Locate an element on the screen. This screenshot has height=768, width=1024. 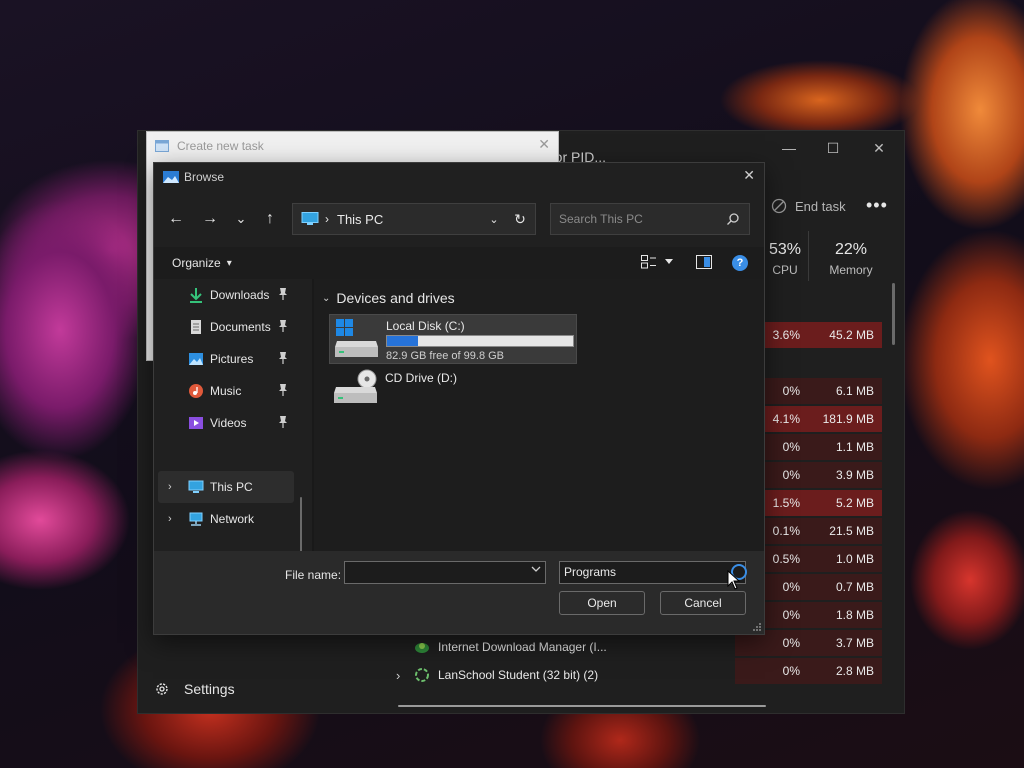
forward-button: → is located at coordinates (210, 219).